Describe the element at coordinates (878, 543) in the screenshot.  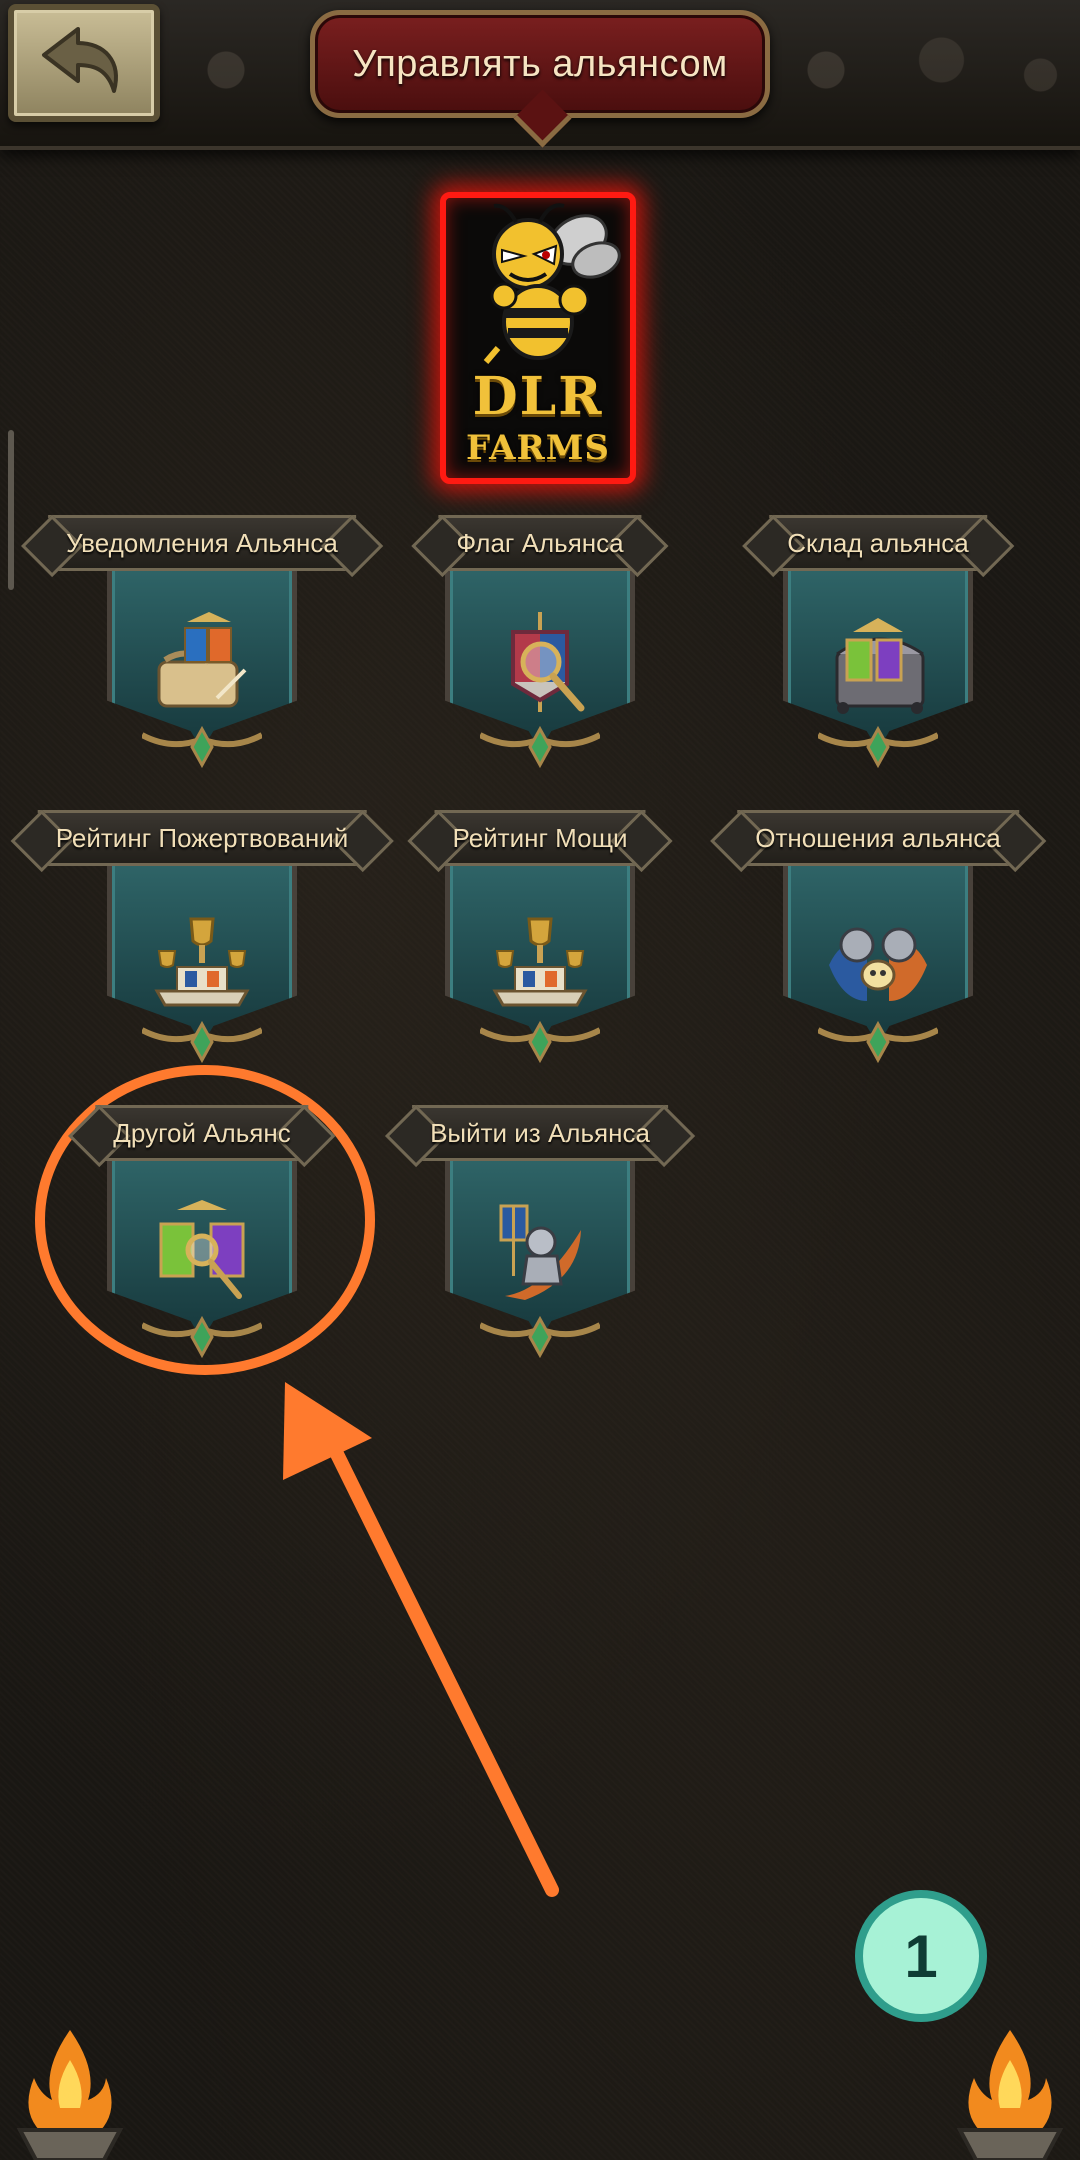
I see `tile-label: Склад альянса` at that location.